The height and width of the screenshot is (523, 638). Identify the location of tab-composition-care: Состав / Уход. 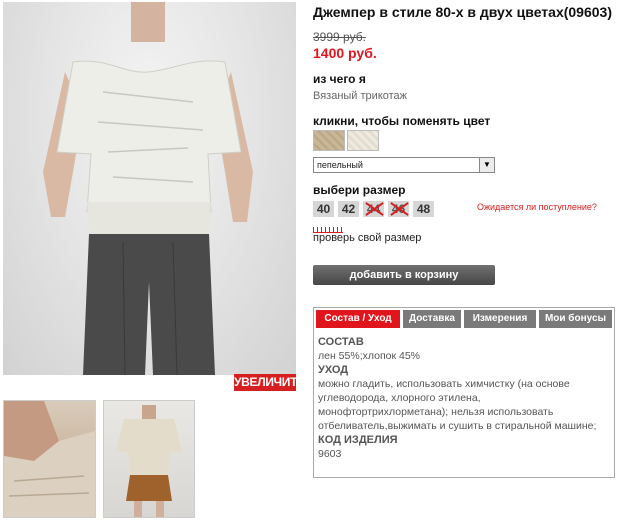
(358, 319).